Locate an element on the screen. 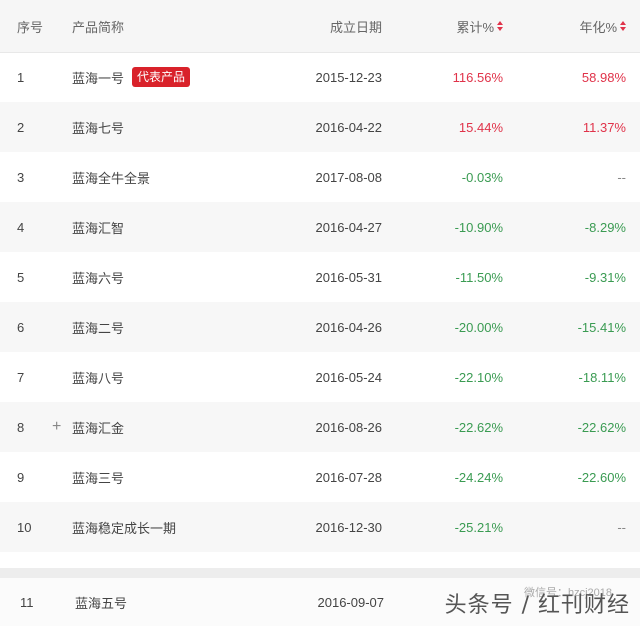 The width and height of the screenshot is (640, 626). table-row: 9 蓝海三号 2016-07-28 -24.24% -22.60% is located at coordinates (320, 477).